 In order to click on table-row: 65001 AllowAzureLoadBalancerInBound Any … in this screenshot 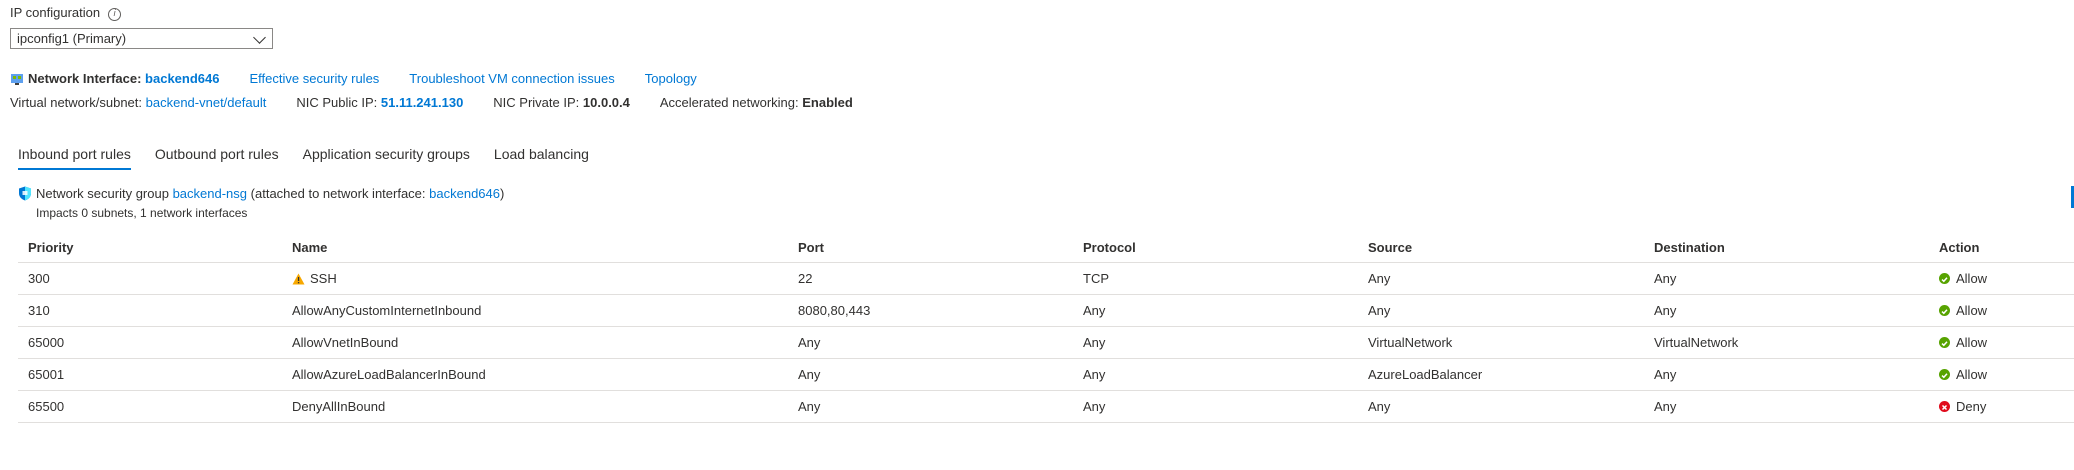, I will do `click(1046, 375)`.